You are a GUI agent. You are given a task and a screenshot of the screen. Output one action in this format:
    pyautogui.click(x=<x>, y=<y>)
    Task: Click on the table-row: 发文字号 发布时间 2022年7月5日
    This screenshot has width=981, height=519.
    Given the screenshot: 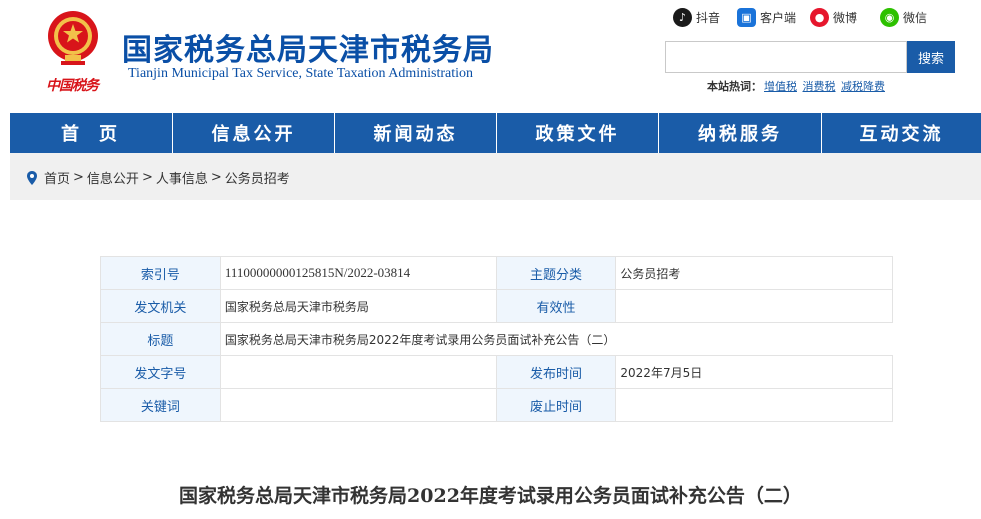 What is the action you would take?
    pyautogui.click(x=496, y=372)
    